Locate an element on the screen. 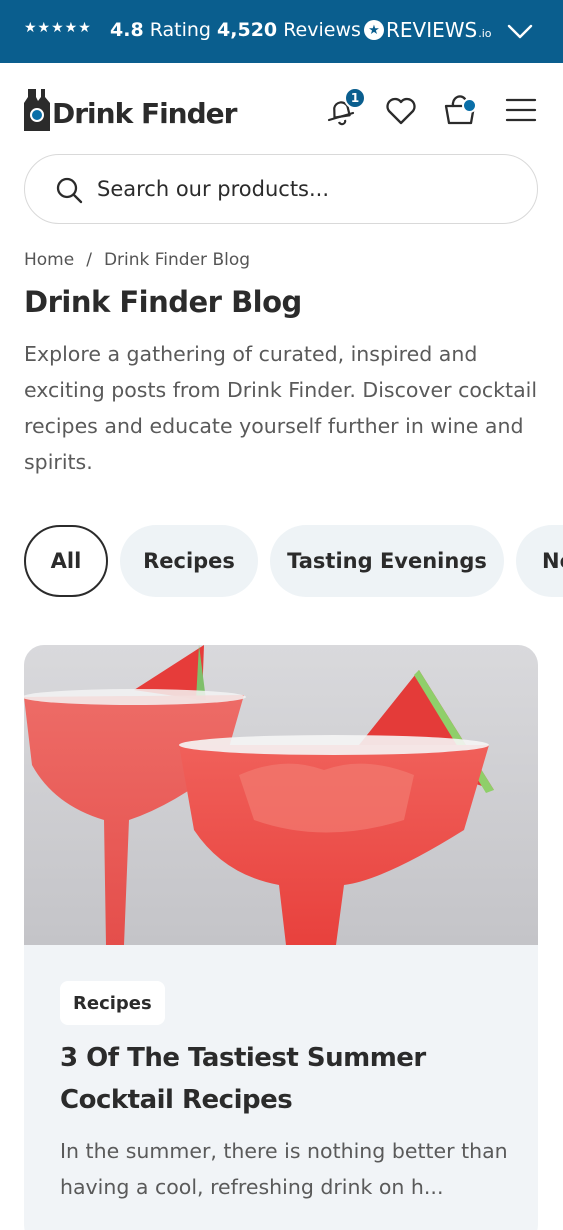 The width and height of the screenshot is (563, 1230). heart-icon is located at coordinates (401, 111).